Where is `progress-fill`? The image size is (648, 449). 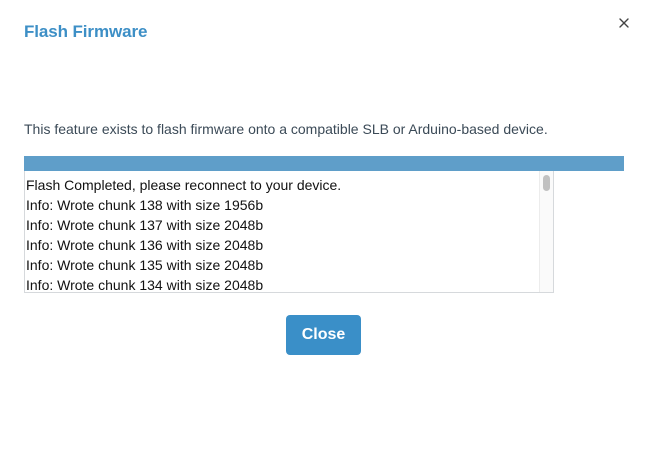
progress-fill is located at coordinates (324, 163).